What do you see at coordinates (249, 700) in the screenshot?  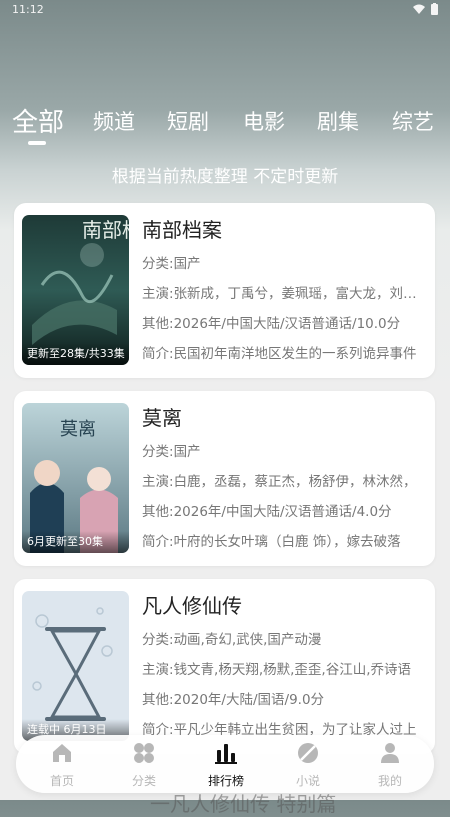 I see `other-value: 2020年/大陆/国语/9.0分` at bounding box center [249, 700].